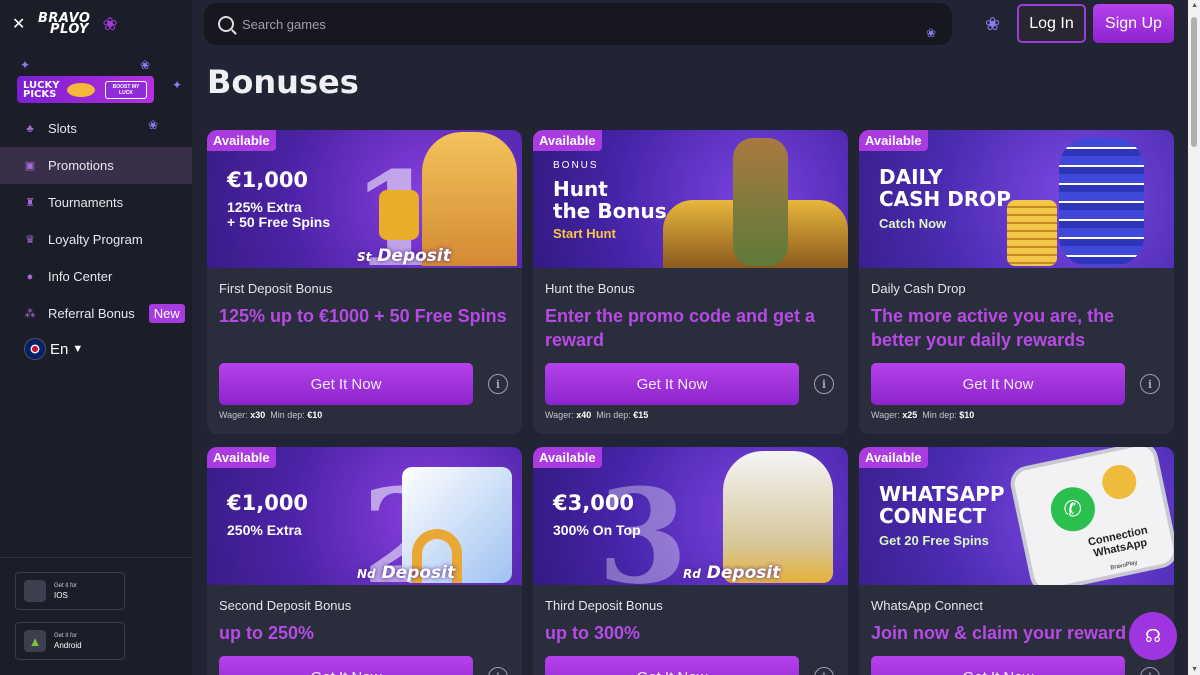 The height and width of the screenshot is (675, 1200). What do you see at coordinates (285, 605) in the screenshot?
I see `card-label: Second Deposit Bonus` at bounding box center [285, 605].